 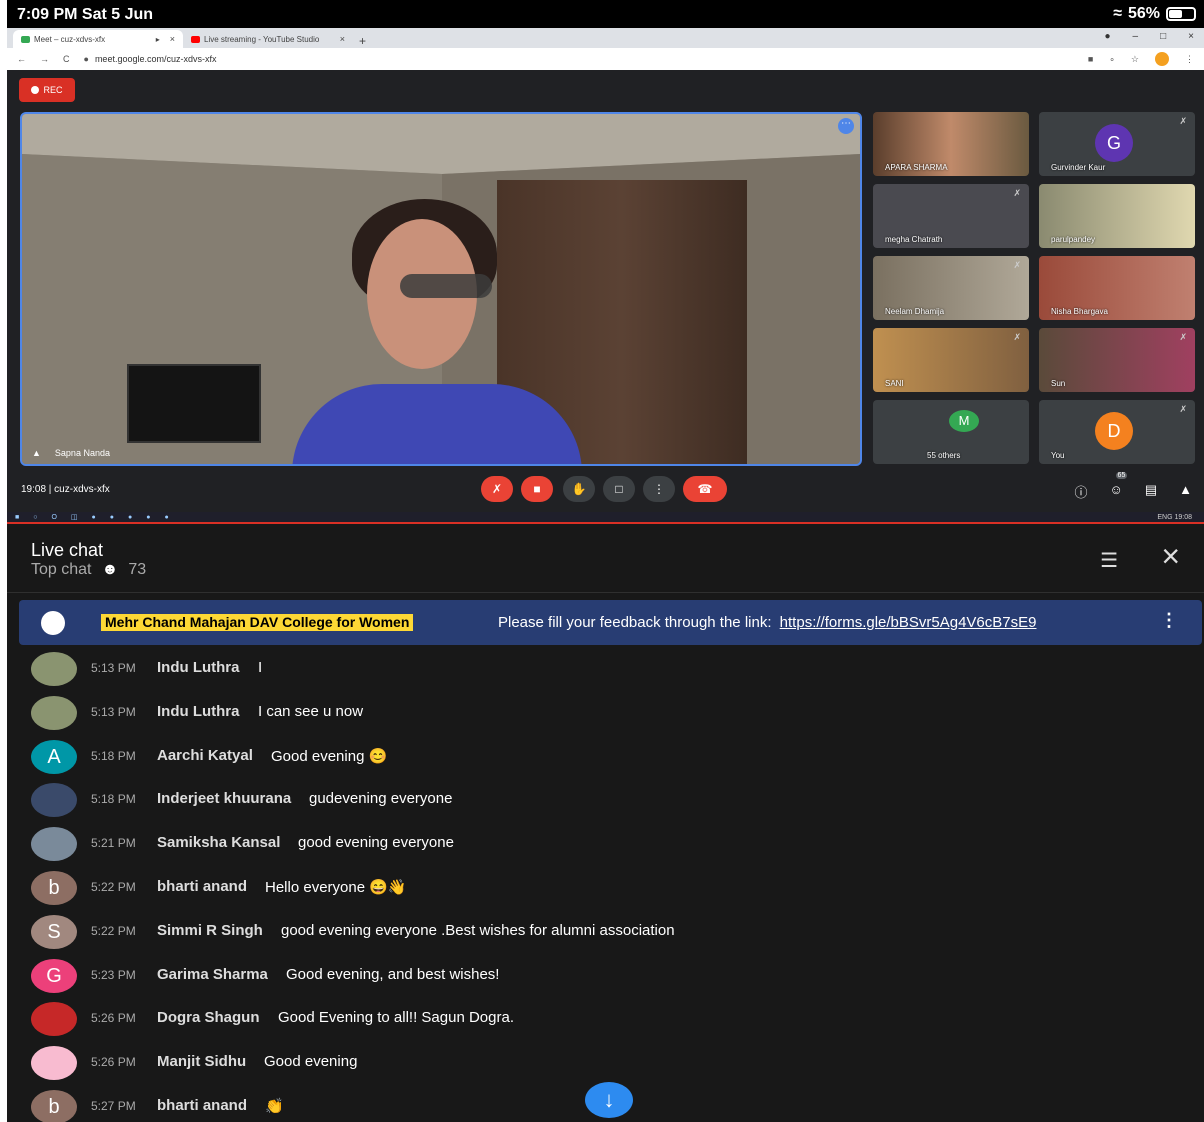 I want to click on present-button: □, so click(x=619, y=489).